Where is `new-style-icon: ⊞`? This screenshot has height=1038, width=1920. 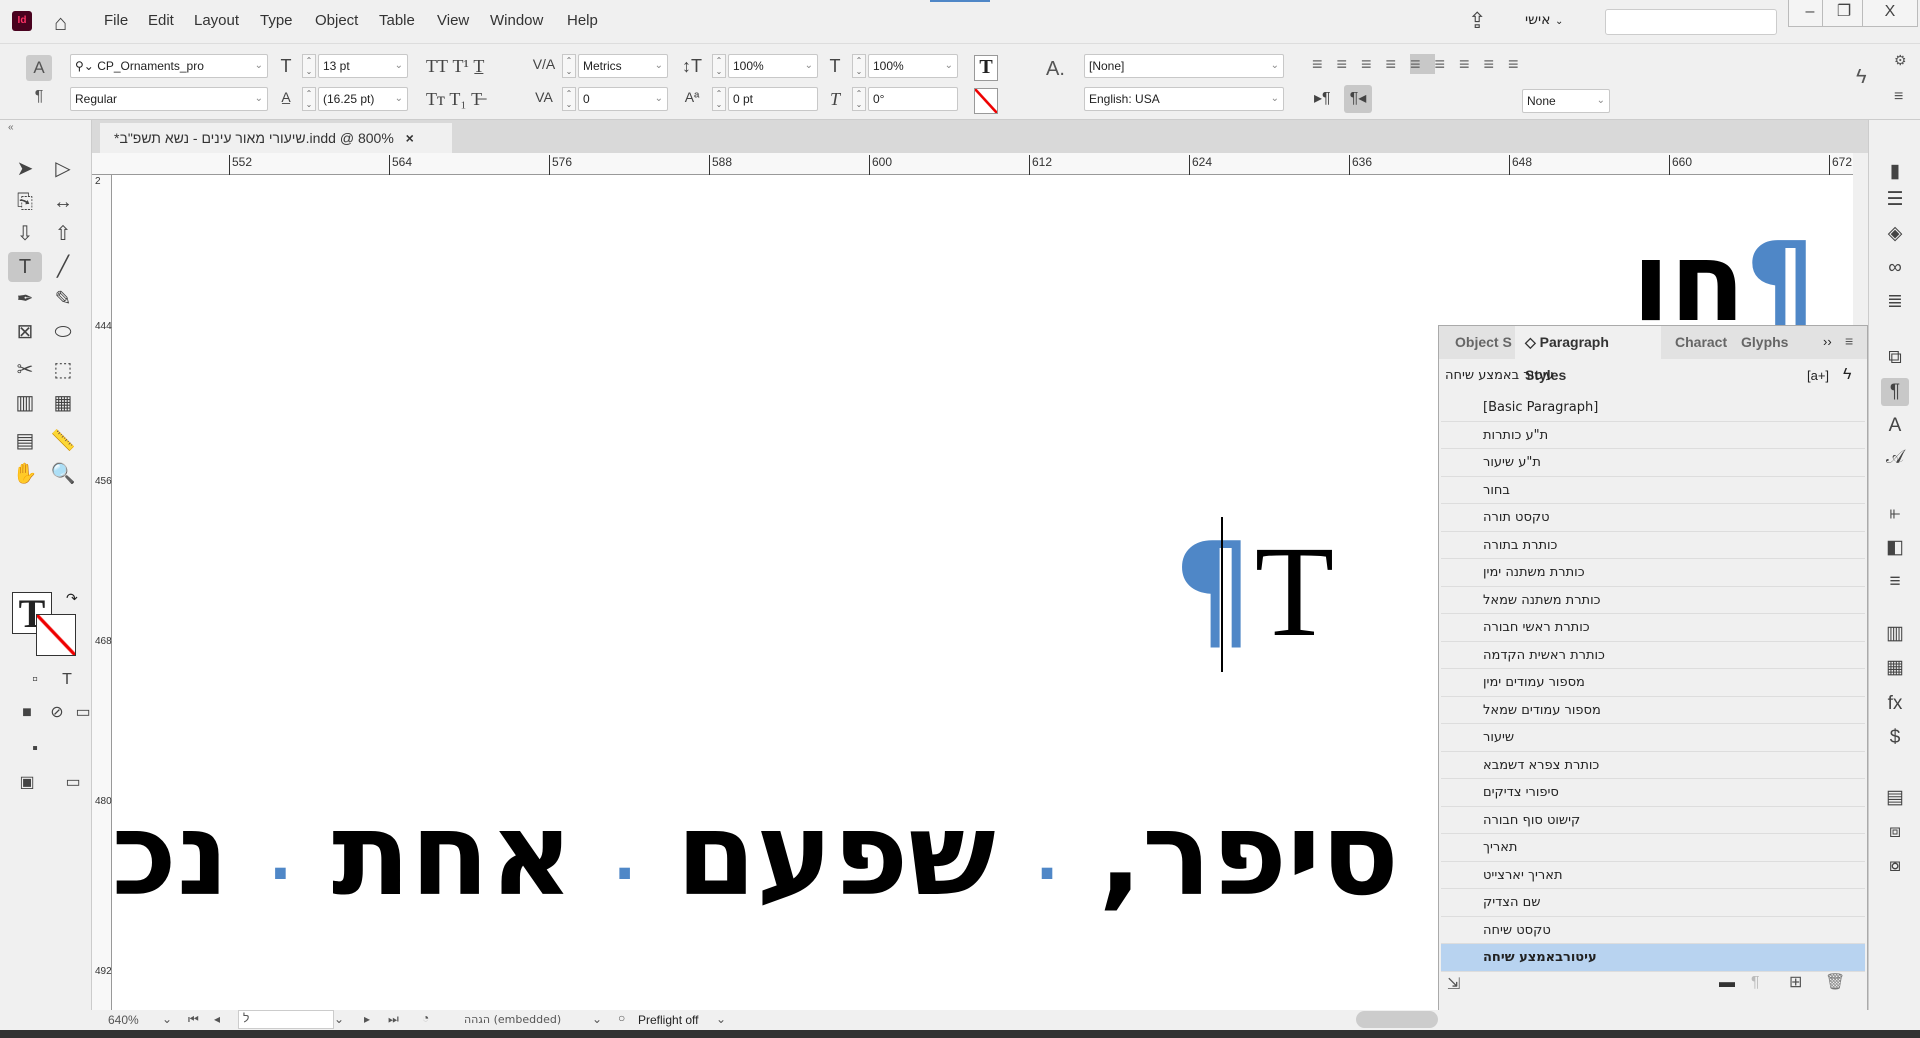 new-style-icon: ⊞ is located at coordinates (1795, 982).